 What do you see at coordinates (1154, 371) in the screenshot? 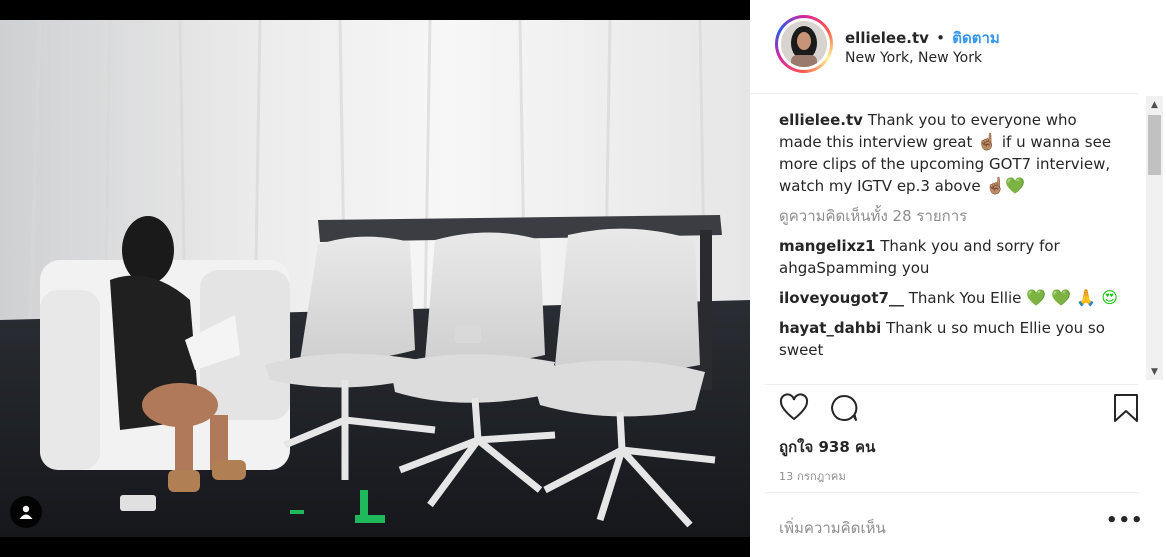
I see `scroll-down-arrow-icon: ▼` at bounding box center [1154, 371].